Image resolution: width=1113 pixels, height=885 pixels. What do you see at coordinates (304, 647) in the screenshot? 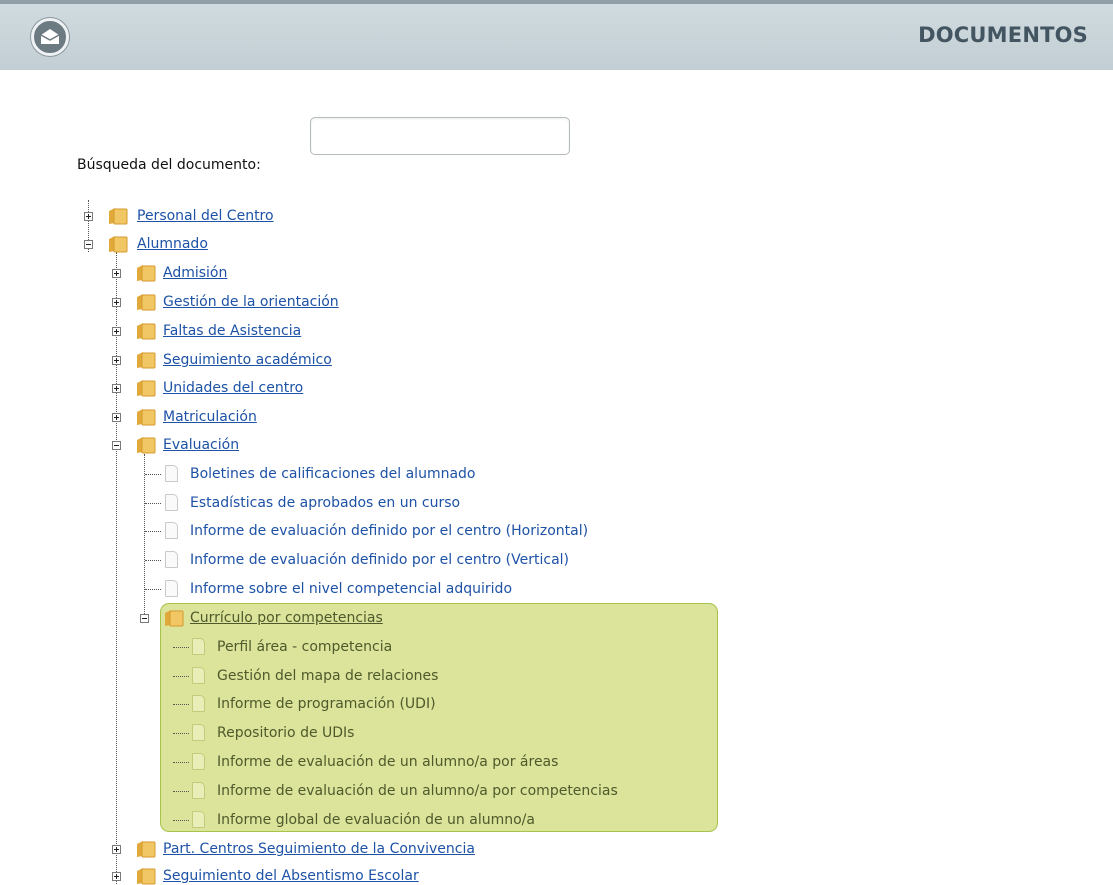
I see `tree-doc-item: Perfil área - competencia` at bounding box center [304, 647].